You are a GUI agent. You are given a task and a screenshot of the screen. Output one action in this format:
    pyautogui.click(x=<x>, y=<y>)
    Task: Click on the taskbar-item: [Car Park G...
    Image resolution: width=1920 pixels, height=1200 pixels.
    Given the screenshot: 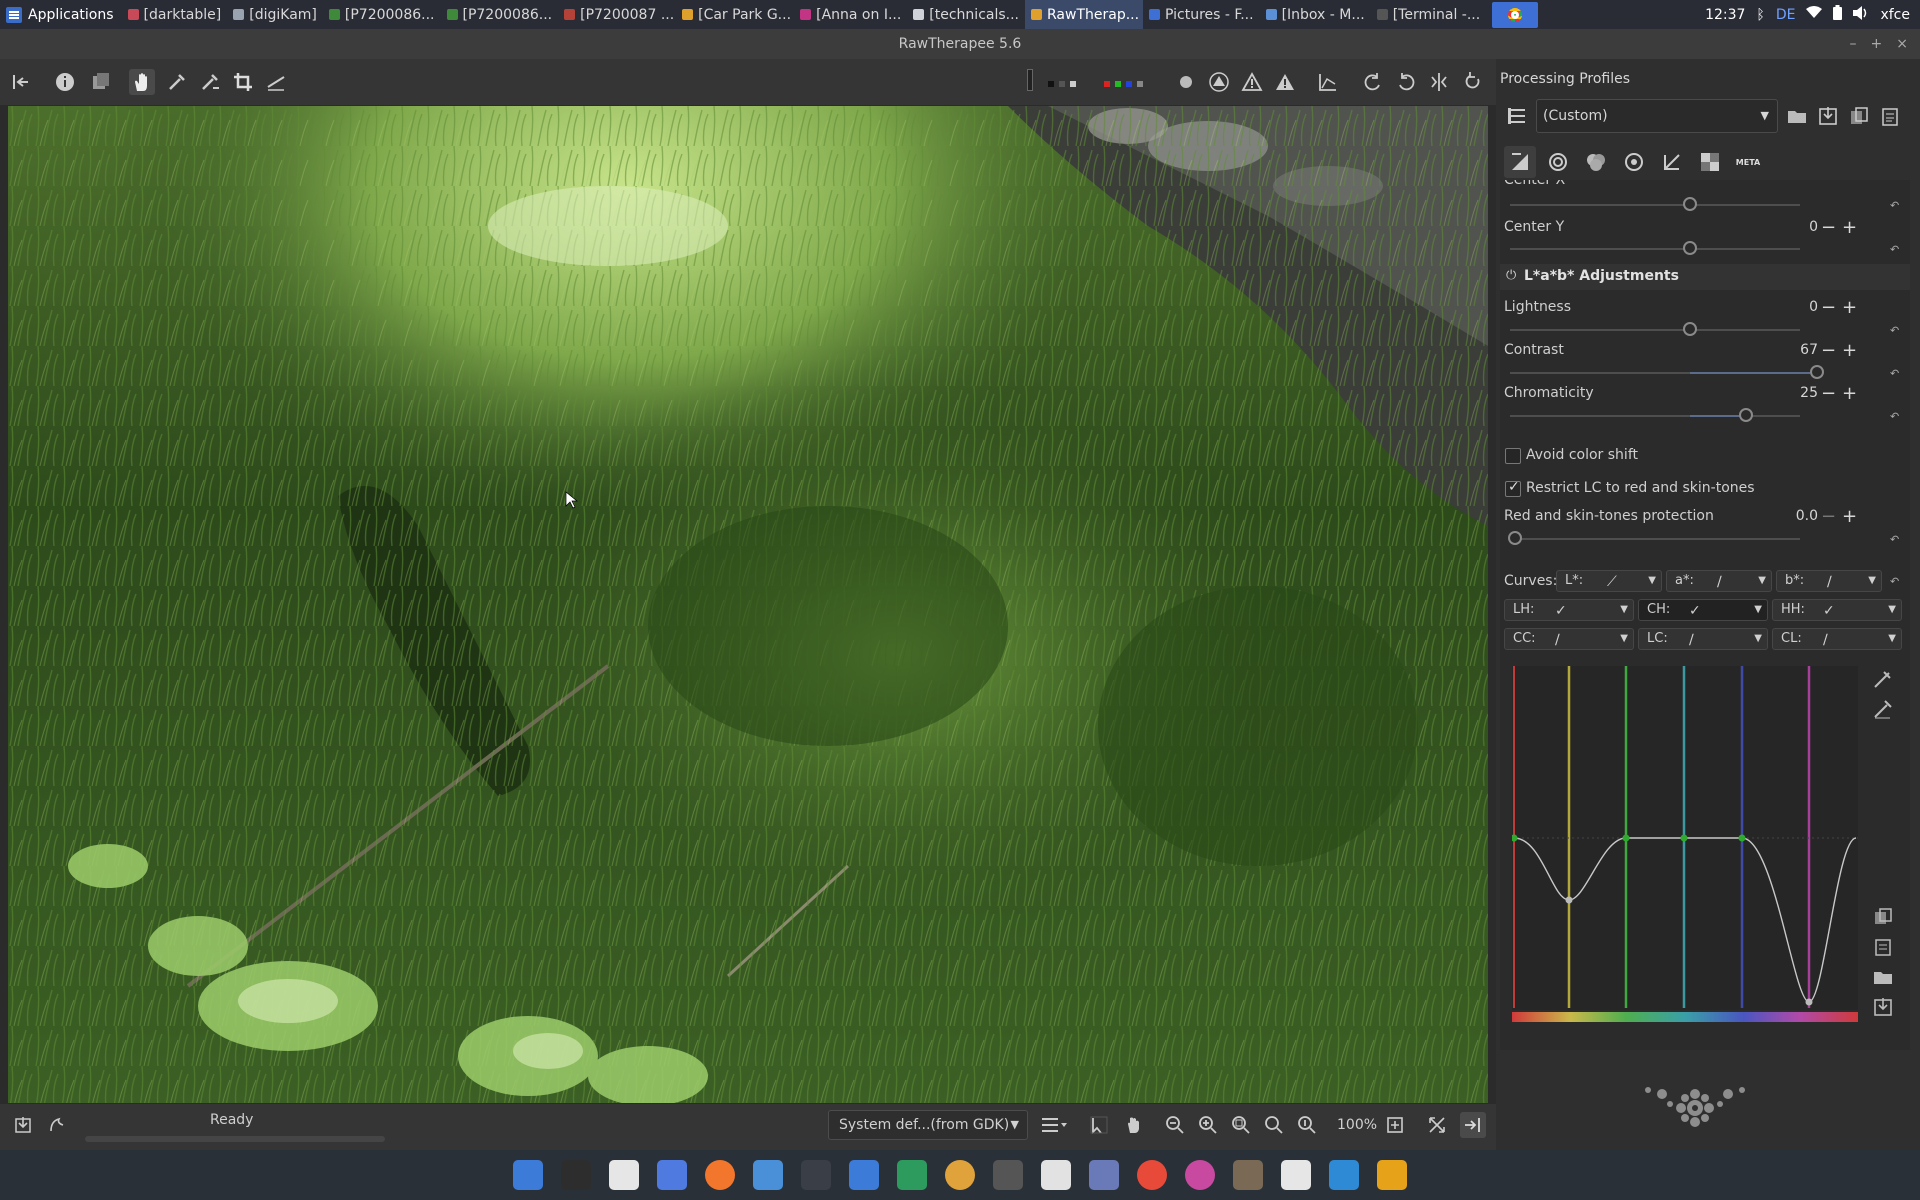 What is the action you would take?
    pyautogui.click(x=735, y=14)
    